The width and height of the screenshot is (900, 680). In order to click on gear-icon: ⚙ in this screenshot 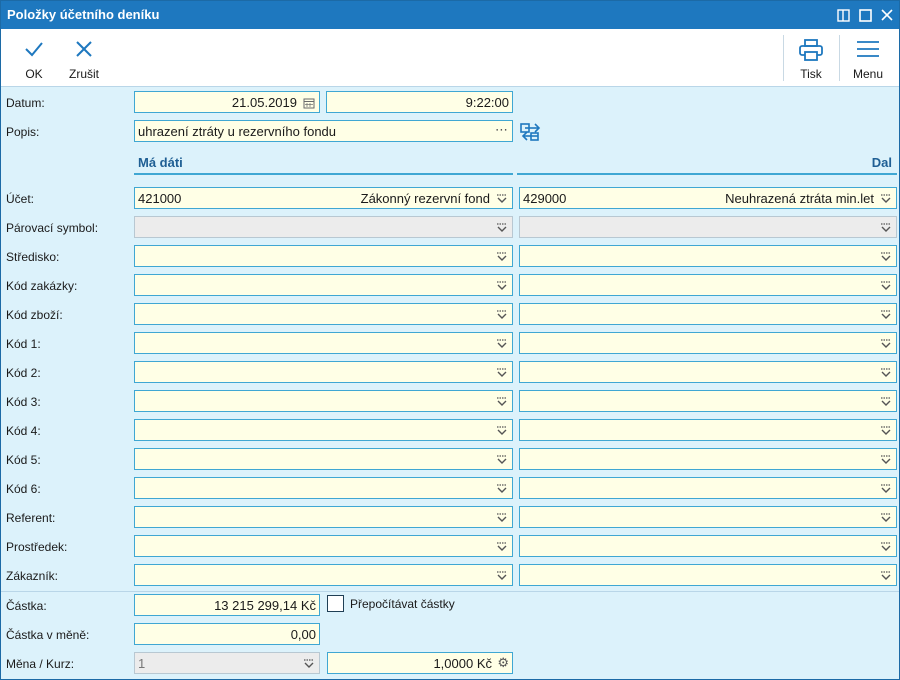, I will do `click(503, 663)`.